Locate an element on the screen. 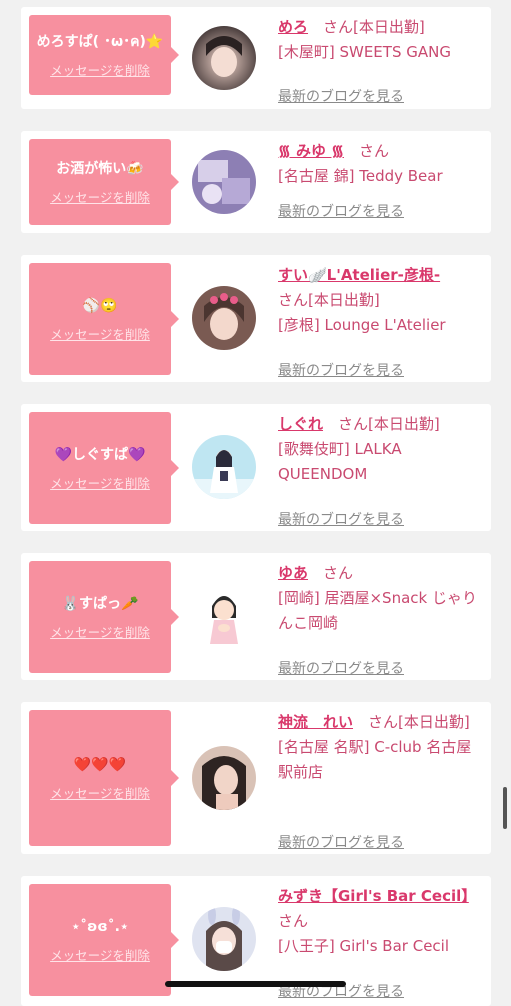  cast-name-link: 神流 れい is located at coordinates (315, 722).